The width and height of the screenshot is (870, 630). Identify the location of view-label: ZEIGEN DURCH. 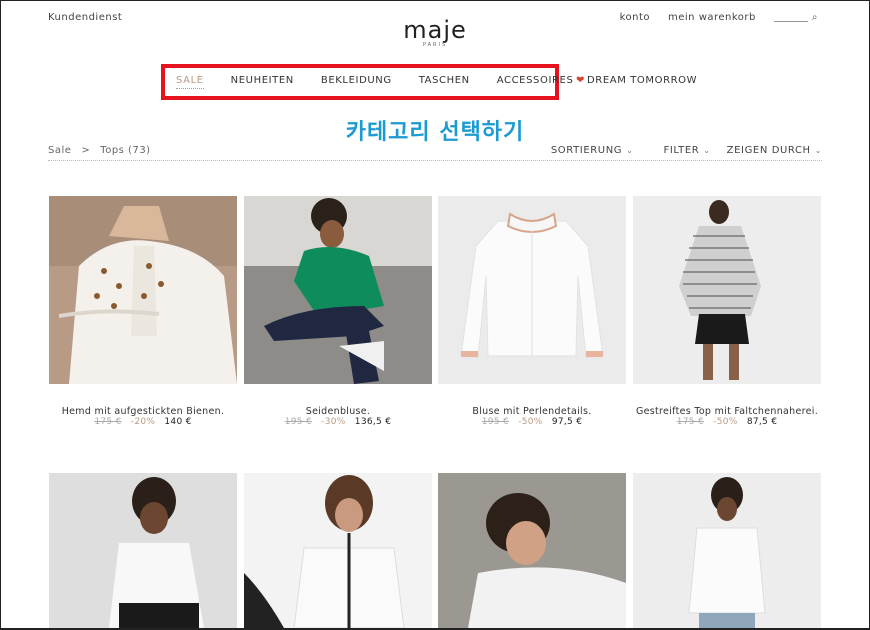
(768, 150).